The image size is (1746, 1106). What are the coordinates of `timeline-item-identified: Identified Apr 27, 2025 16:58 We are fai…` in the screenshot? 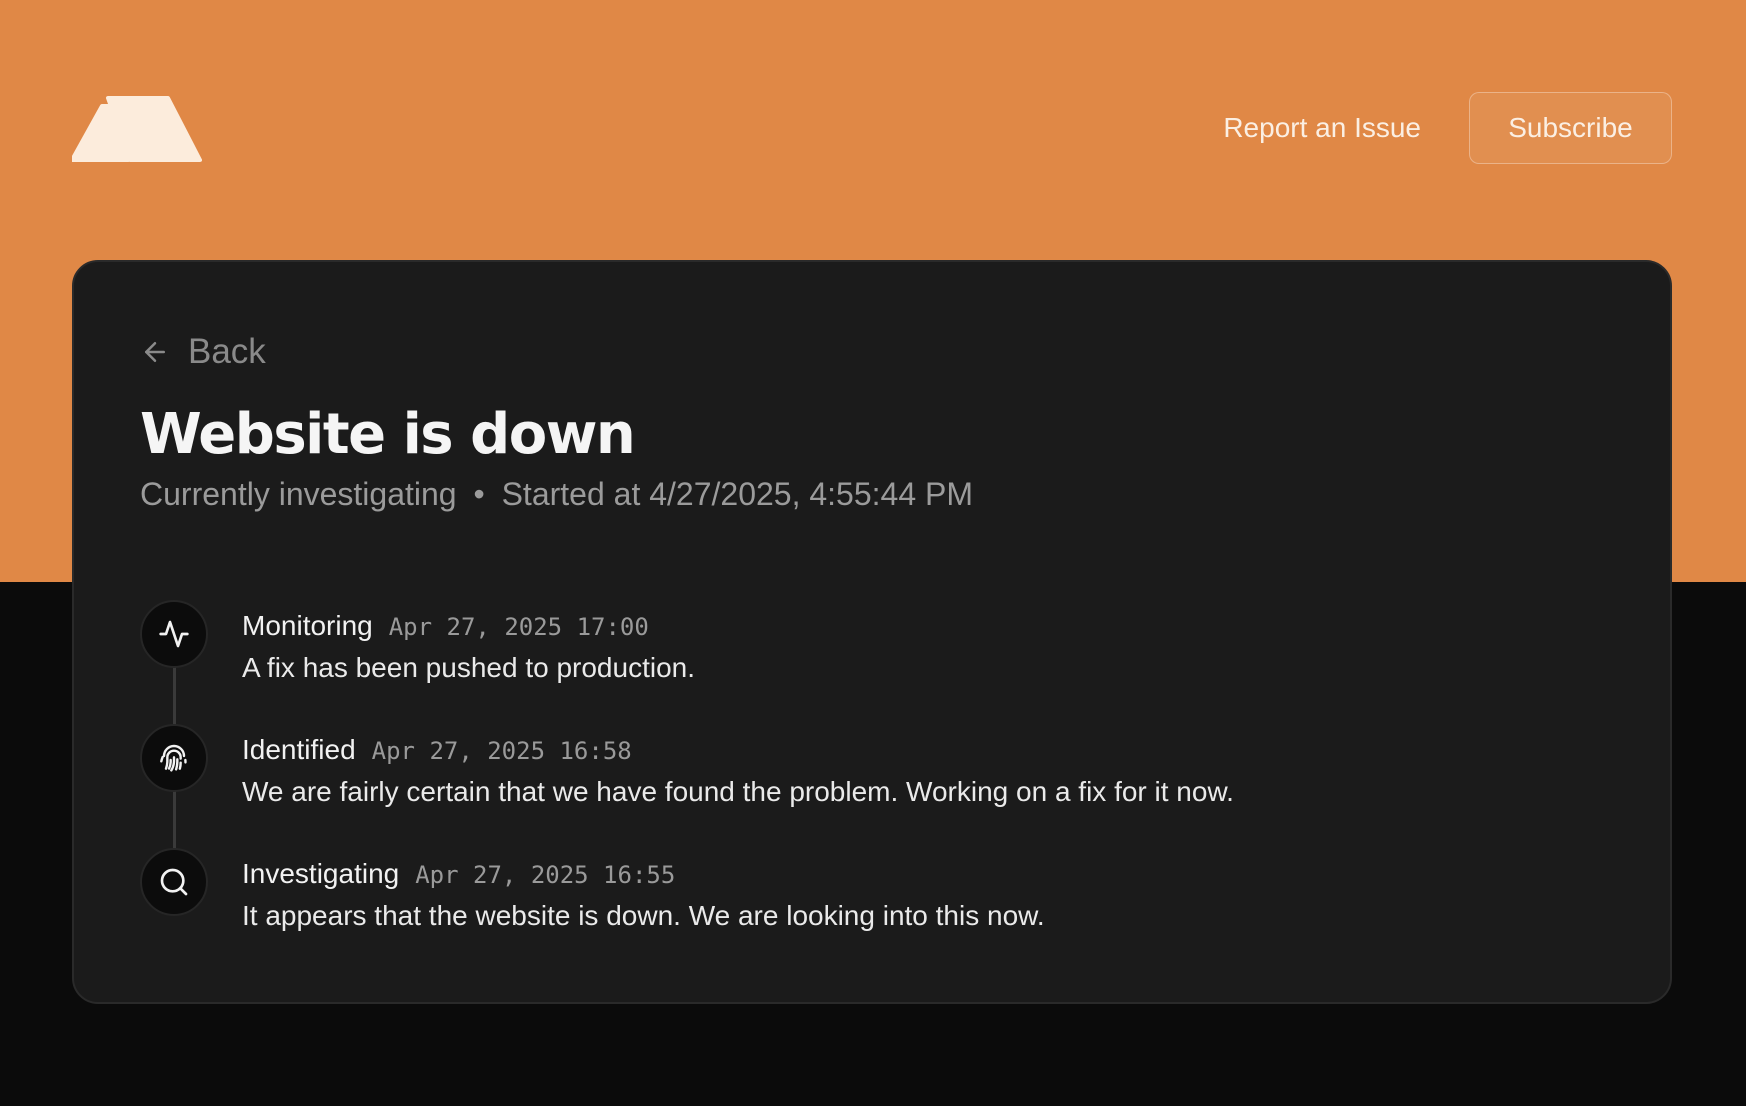 It's located at (865, 765).